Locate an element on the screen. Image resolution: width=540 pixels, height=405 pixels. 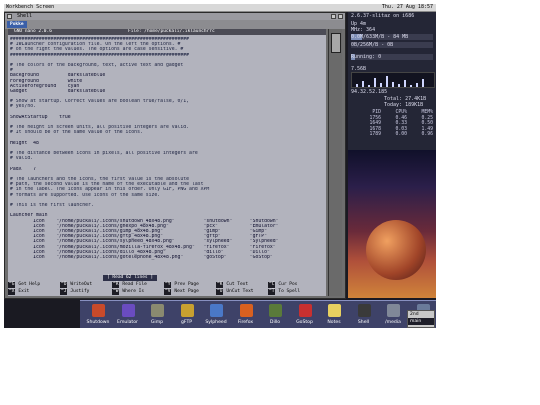
net-today: Today: 189K1B is located at coordinates (404, 105).